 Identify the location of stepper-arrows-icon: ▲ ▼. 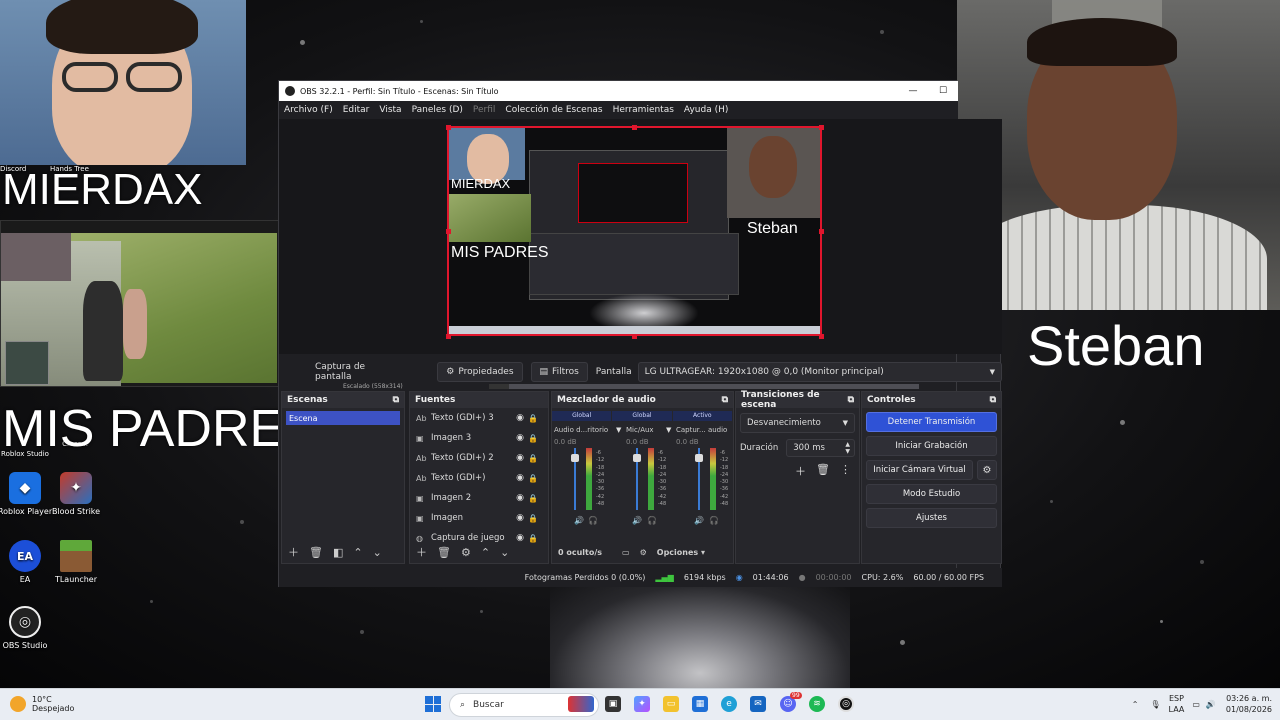
(847, 448).